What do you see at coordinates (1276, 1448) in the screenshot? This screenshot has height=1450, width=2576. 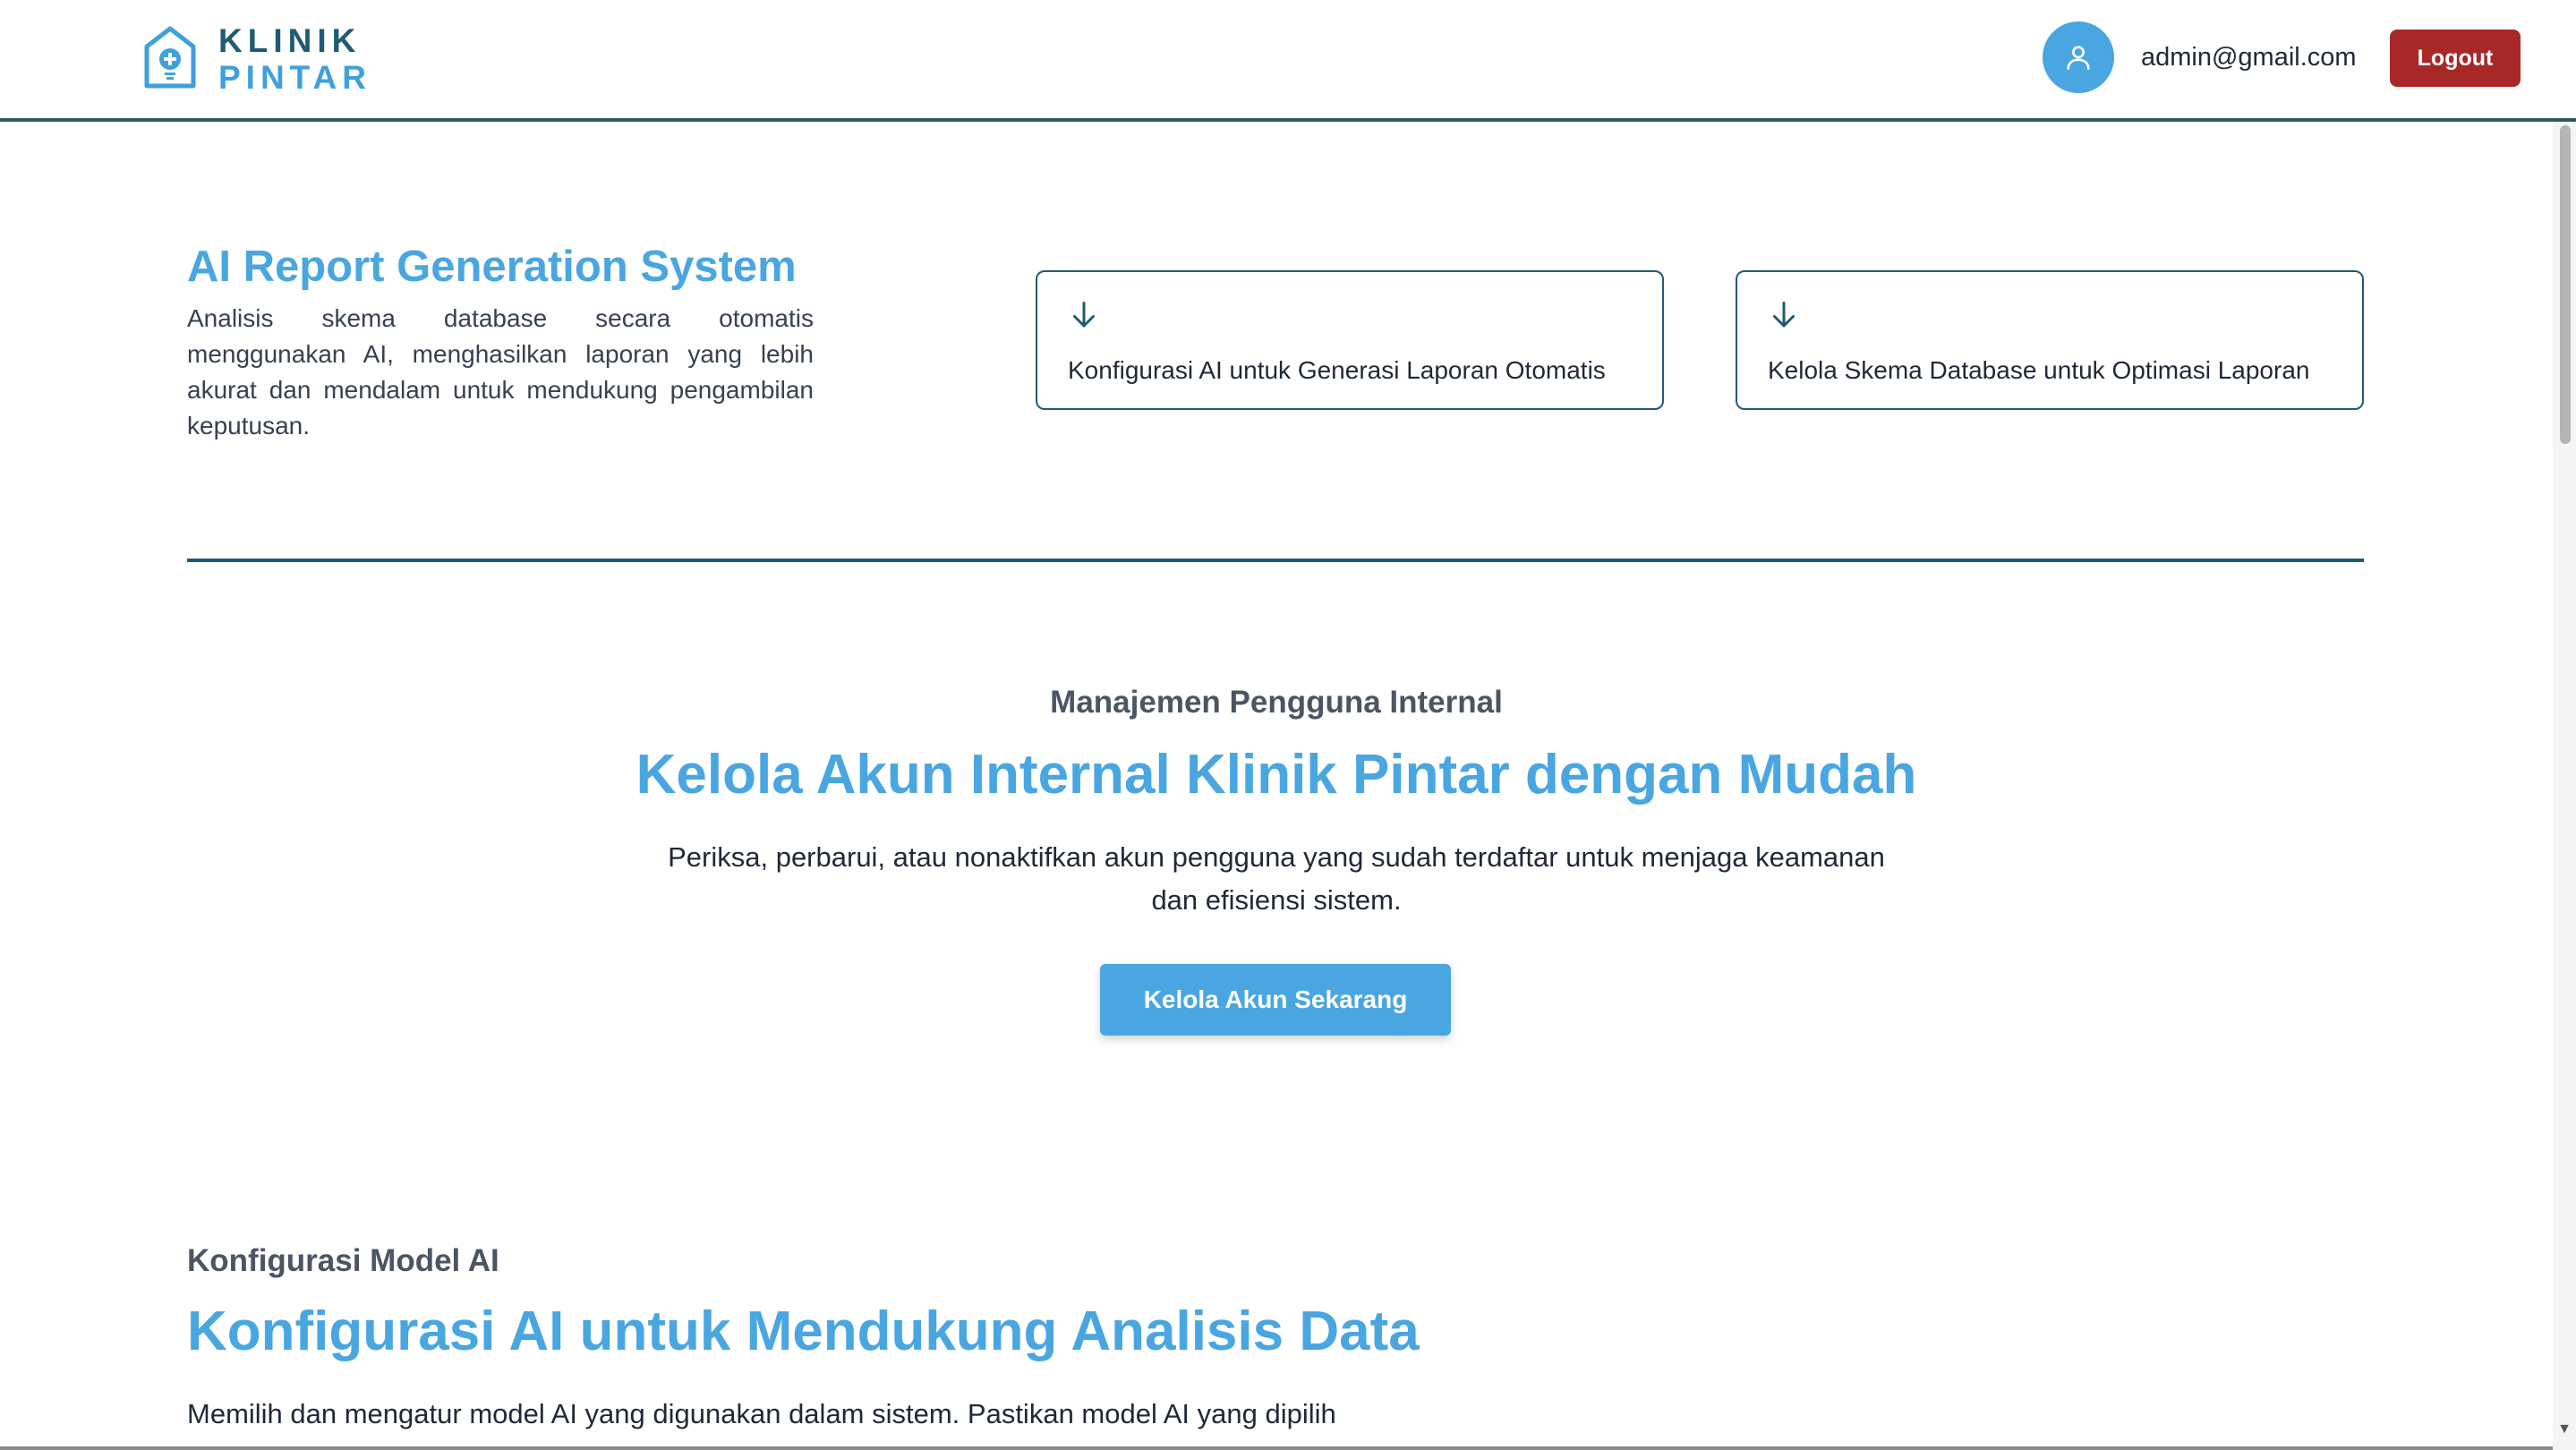 I see `window-bottom-edge` at bounding box center [1276, 1448].